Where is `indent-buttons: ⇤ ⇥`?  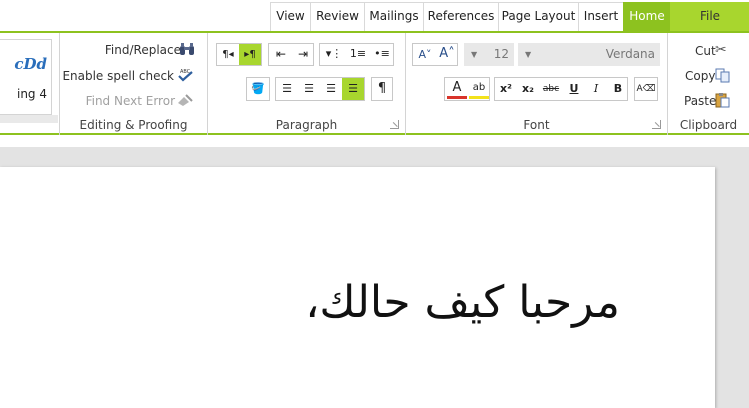 indent-buttons: ⇤ ⇥ is located at coordinates (291, 54).